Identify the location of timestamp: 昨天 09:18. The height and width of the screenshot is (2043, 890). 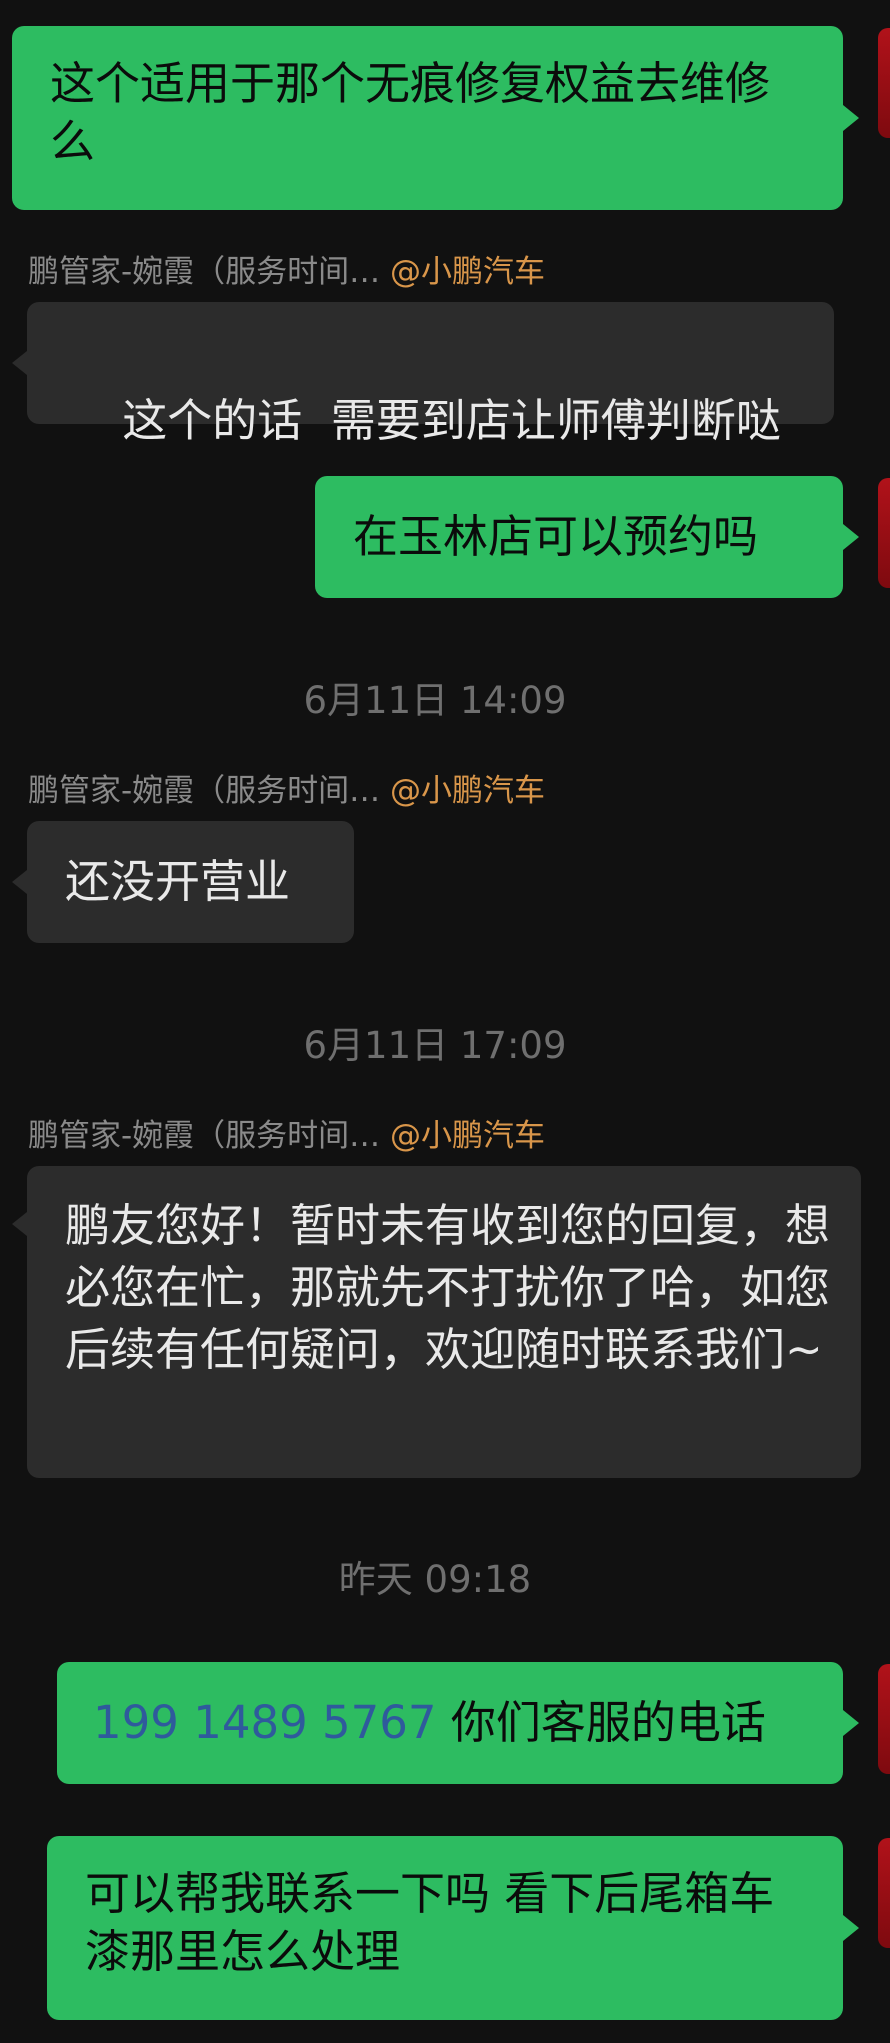
(435, 1579).